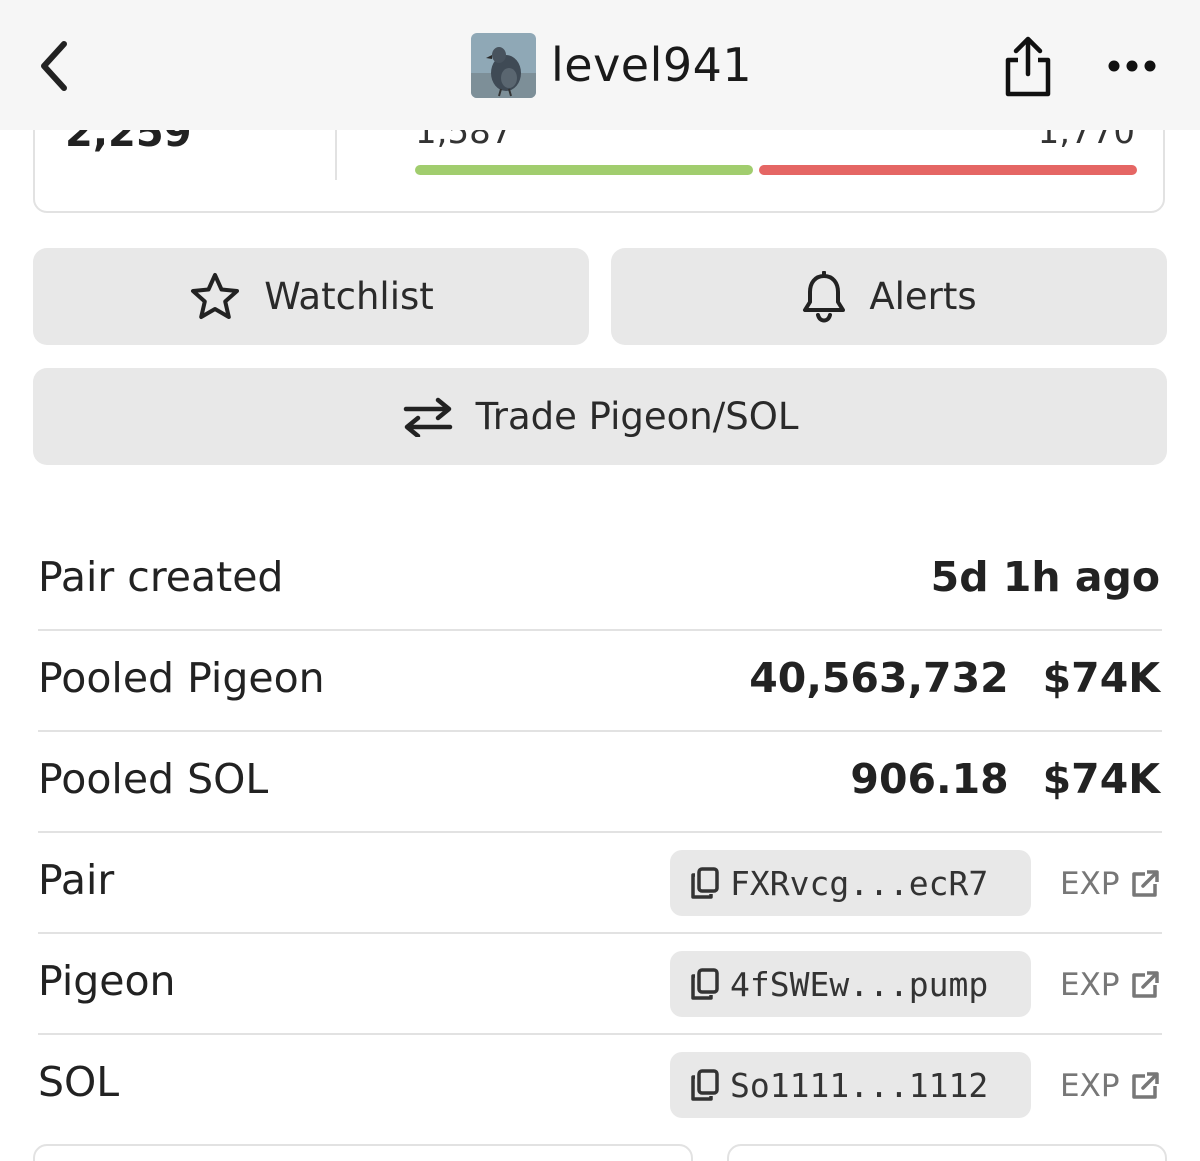 The image size is (1200, 1161). I want to click on pooled-base-amount: 40,563,732, so click(879, 678).